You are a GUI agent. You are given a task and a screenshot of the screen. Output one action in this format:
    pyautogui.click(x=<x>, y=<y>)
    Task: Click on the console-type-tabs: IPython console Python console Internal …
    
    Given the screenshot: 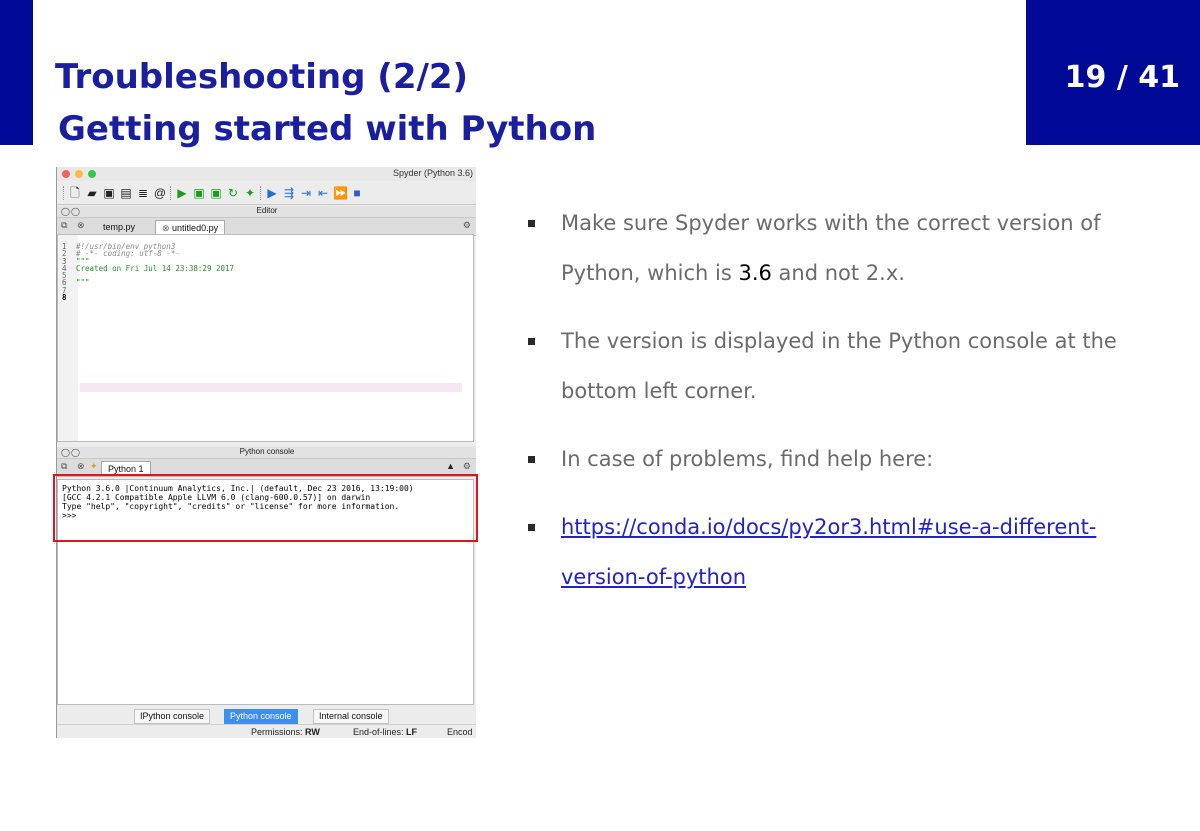 What is the action you would take?
    pyautogui.click(x=266, y=716)
    